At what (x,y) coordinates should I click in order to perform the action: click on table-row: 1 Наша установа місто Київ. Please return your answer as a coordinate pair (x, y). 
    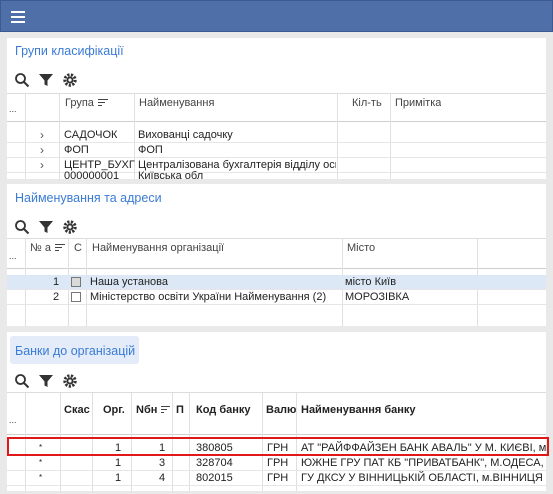
    Looking at the image, I should click on (276, 282).